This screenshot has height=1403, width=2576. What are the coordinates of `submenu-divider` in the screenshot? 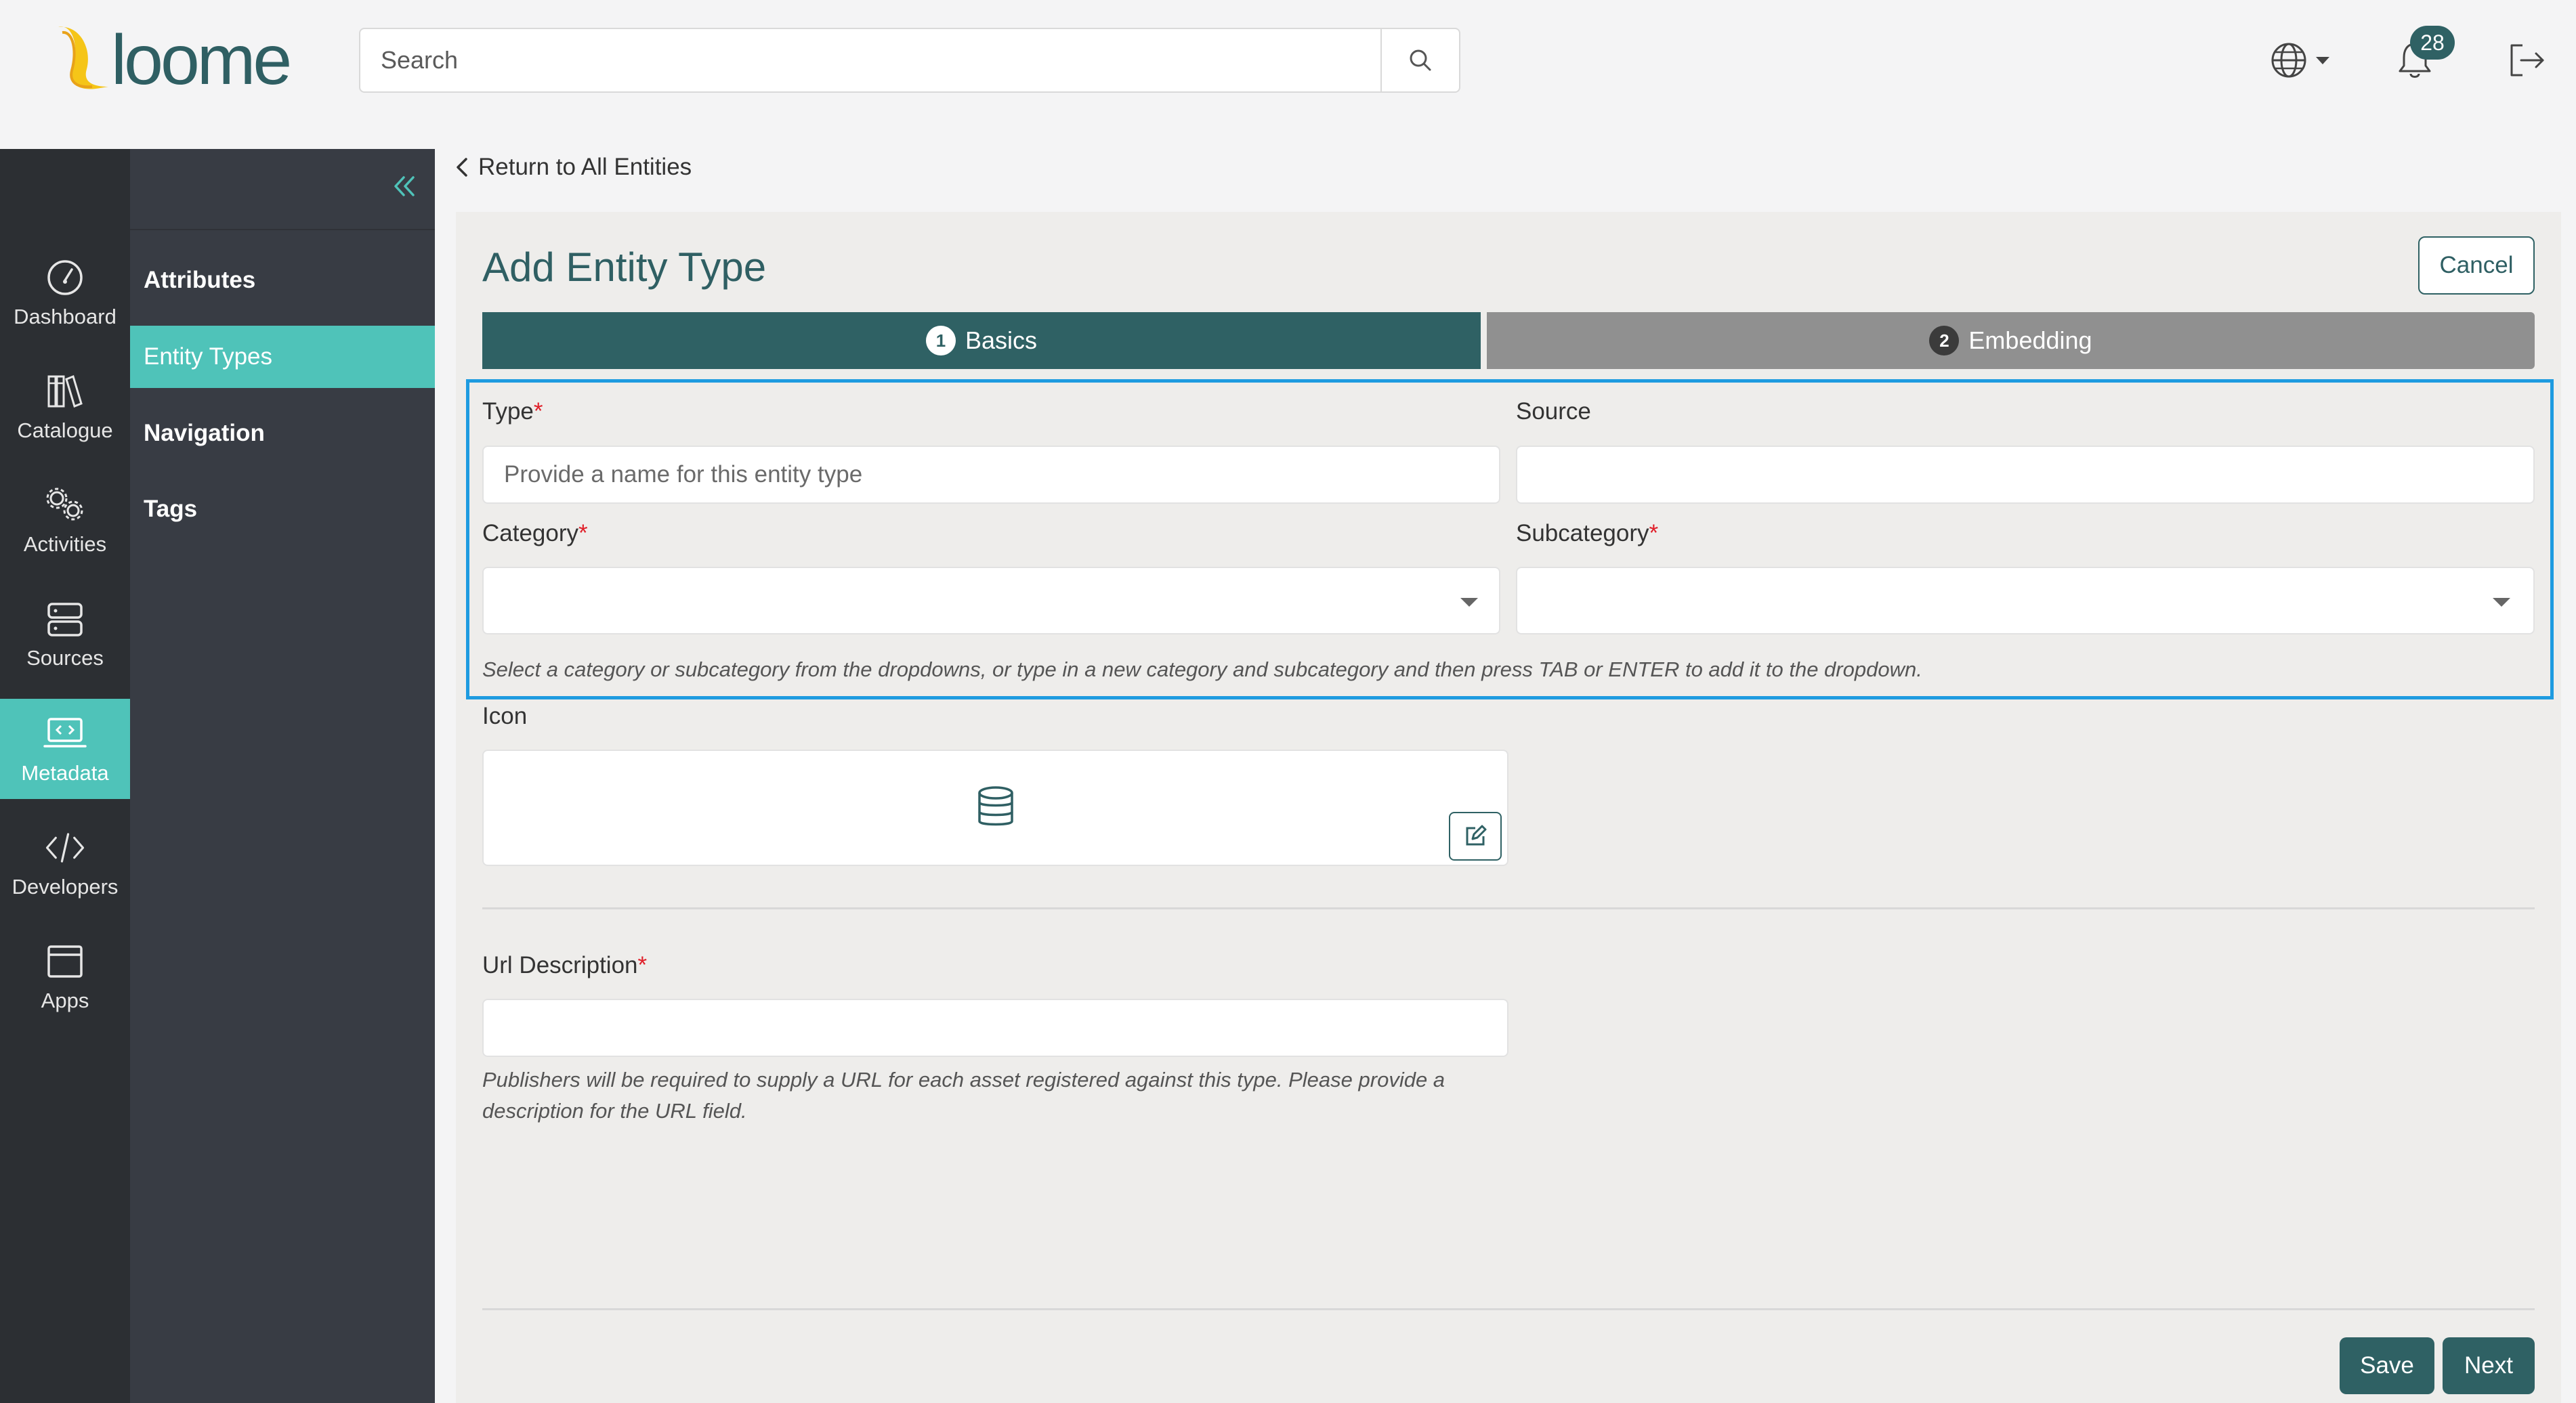 It's located at (282, 230).